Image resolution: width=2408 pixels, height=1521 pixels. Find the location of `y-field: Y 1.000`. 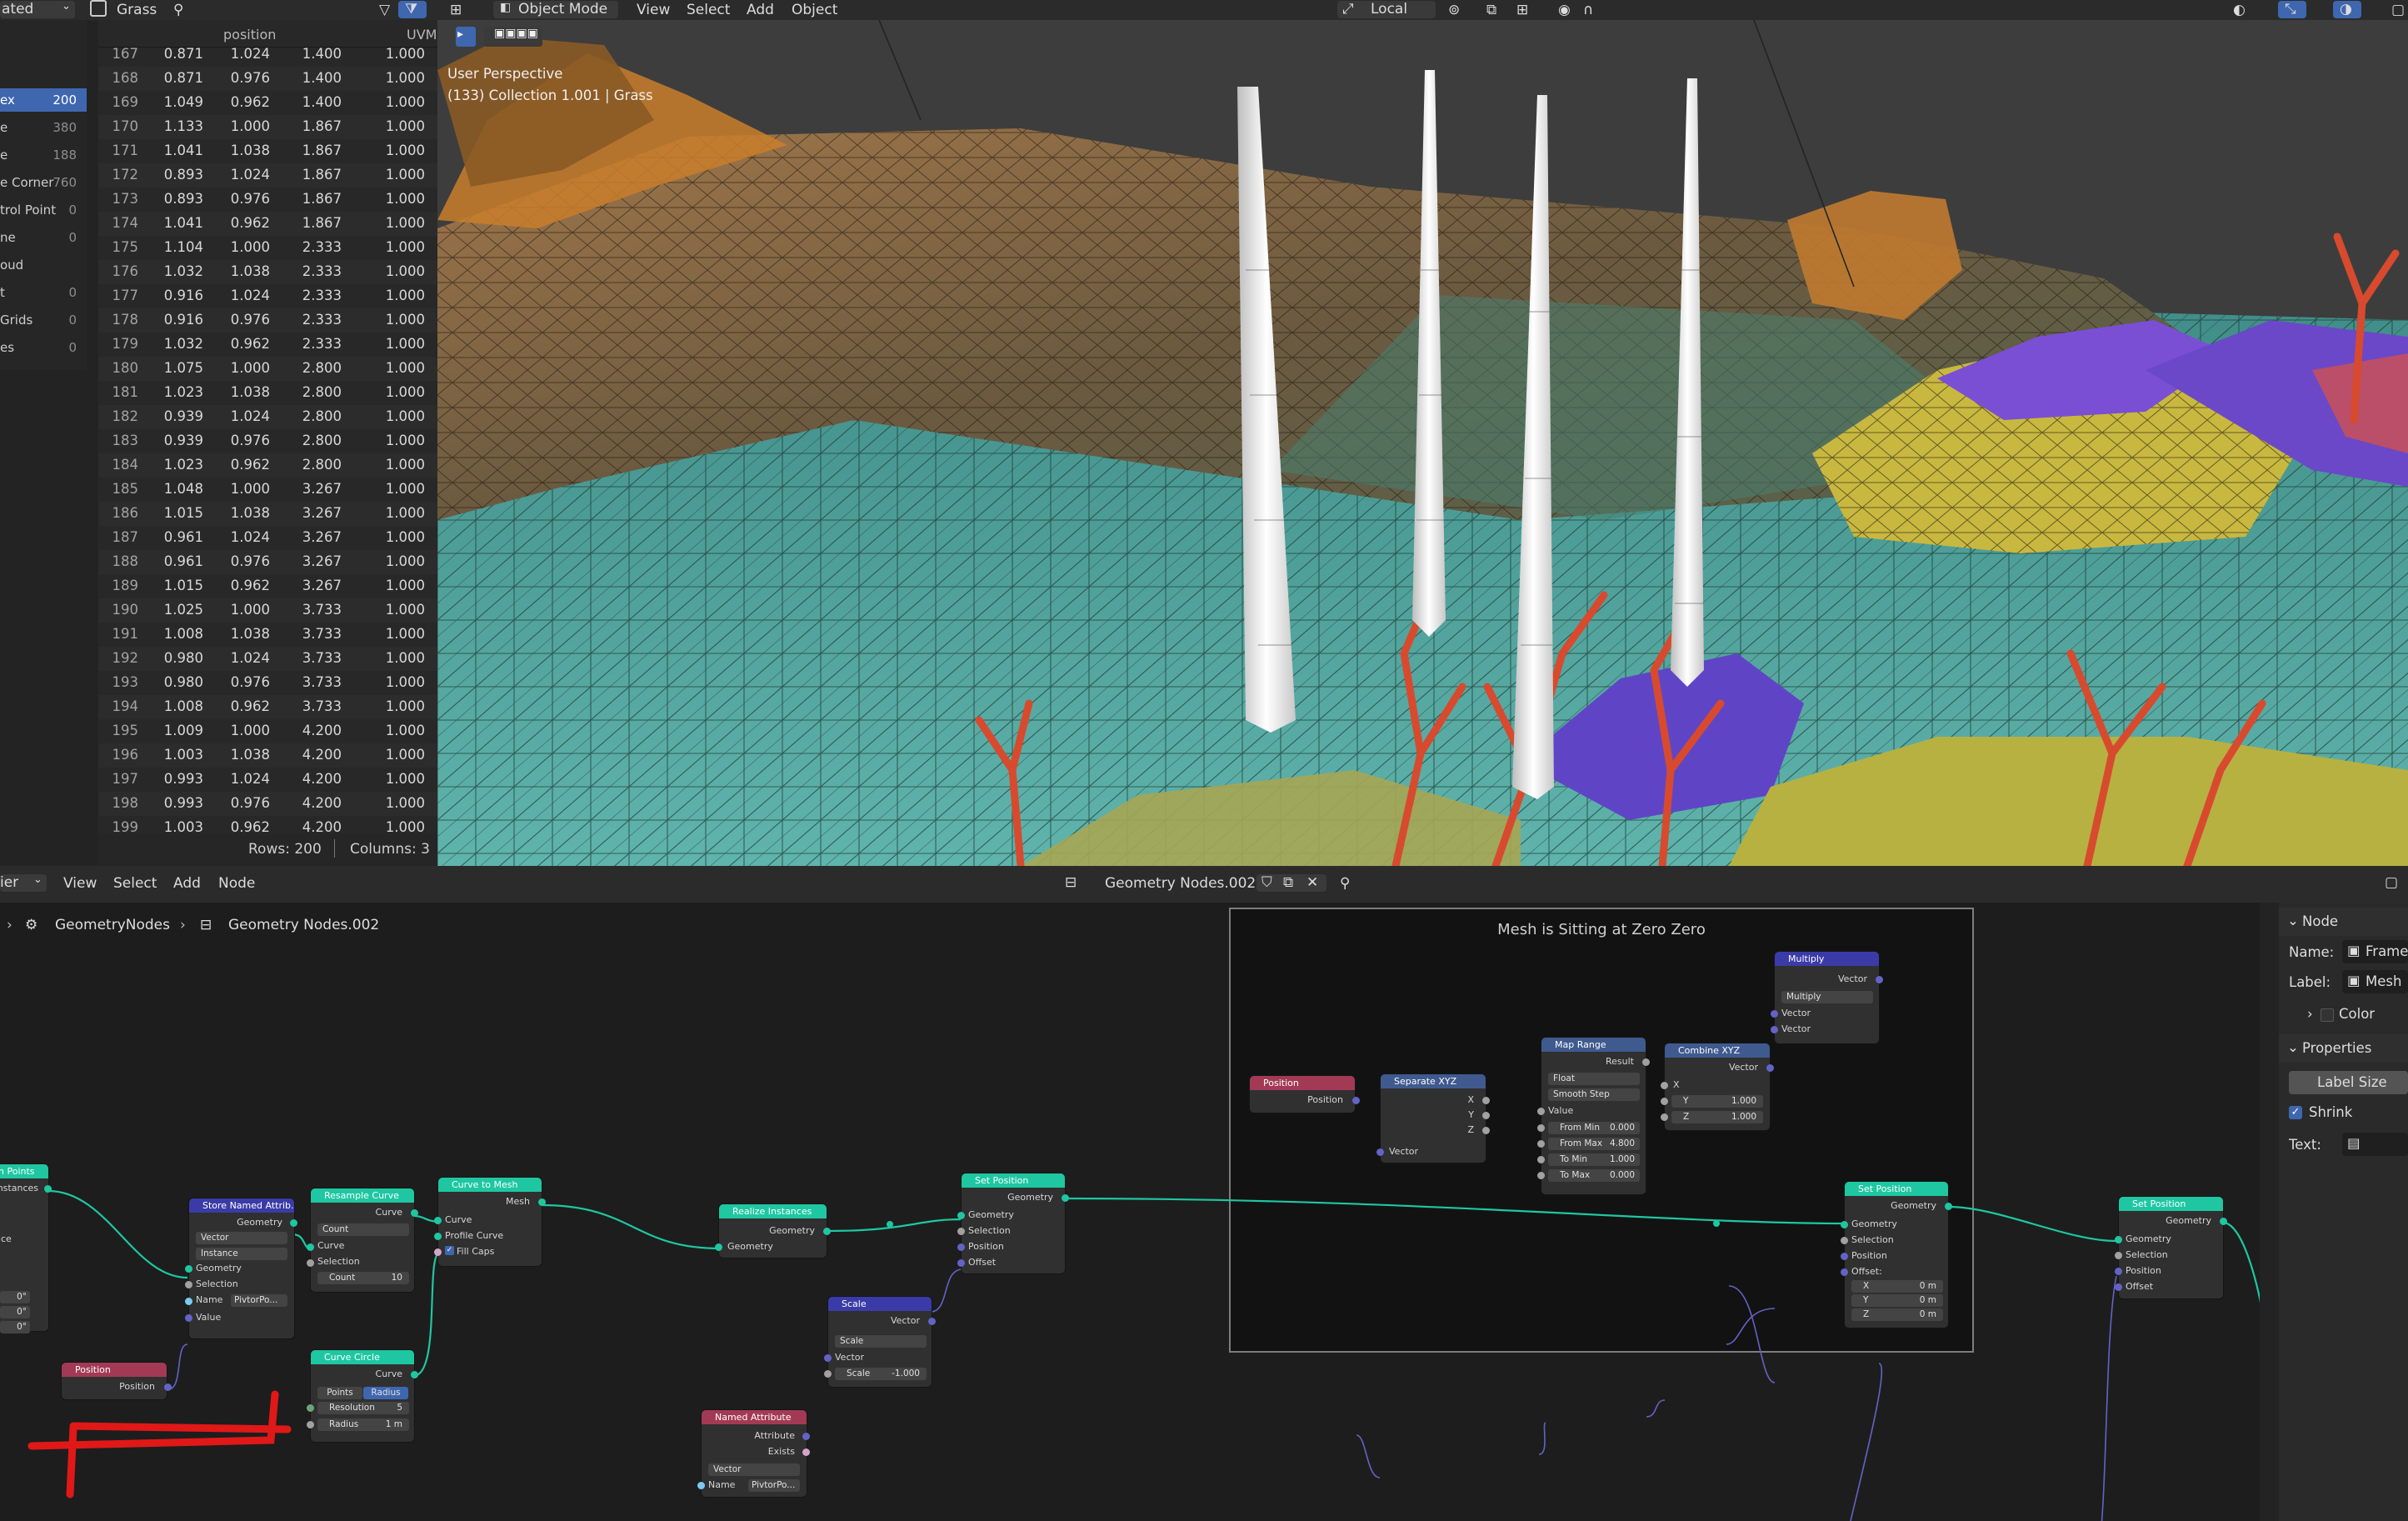

y-field: Y 1.000 is located at coordinates (1717, 1101).